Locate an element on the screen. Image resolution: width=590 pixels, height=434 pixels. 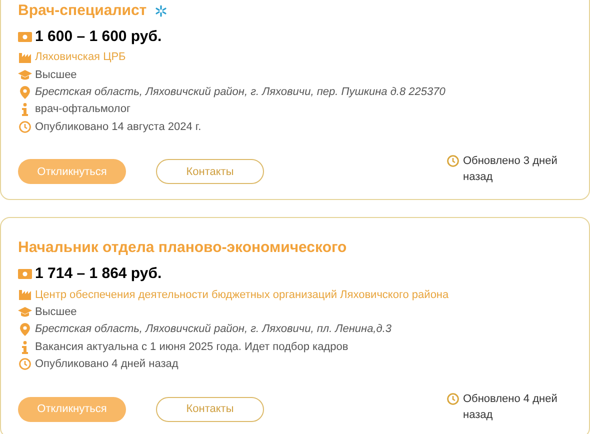
info-text: врач-офтальмолог is located at coordinates (82, 110).